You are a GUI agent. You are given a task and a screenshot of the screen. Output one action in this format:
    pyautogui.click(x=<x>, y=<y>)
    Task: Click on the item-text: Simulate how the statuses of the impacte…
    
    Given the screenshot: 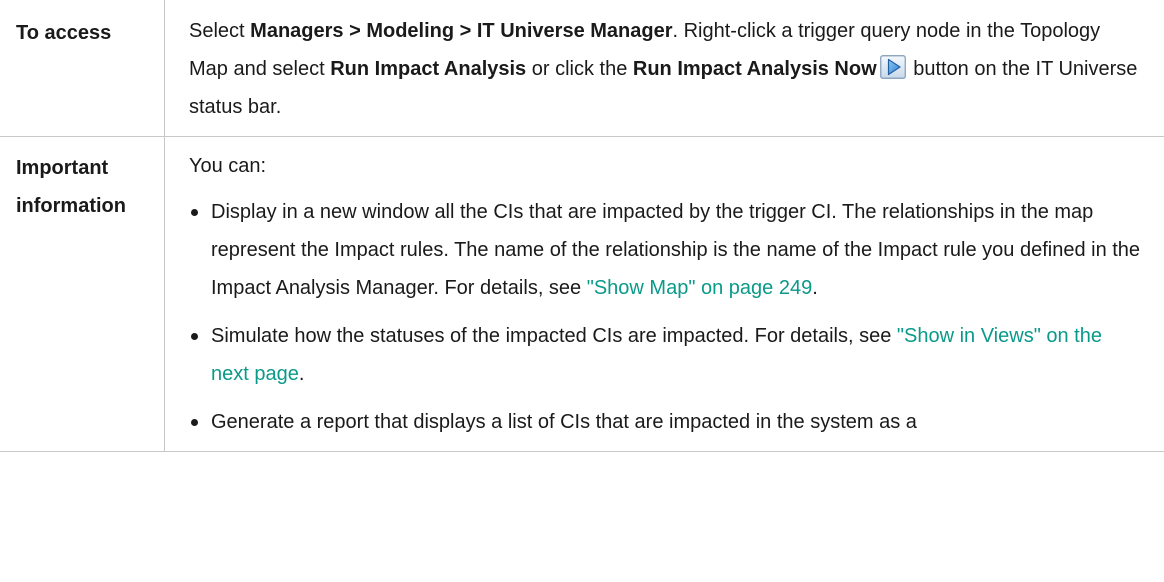 What is the action you would take?
    pyautogui.click(x=554, y=336)
    